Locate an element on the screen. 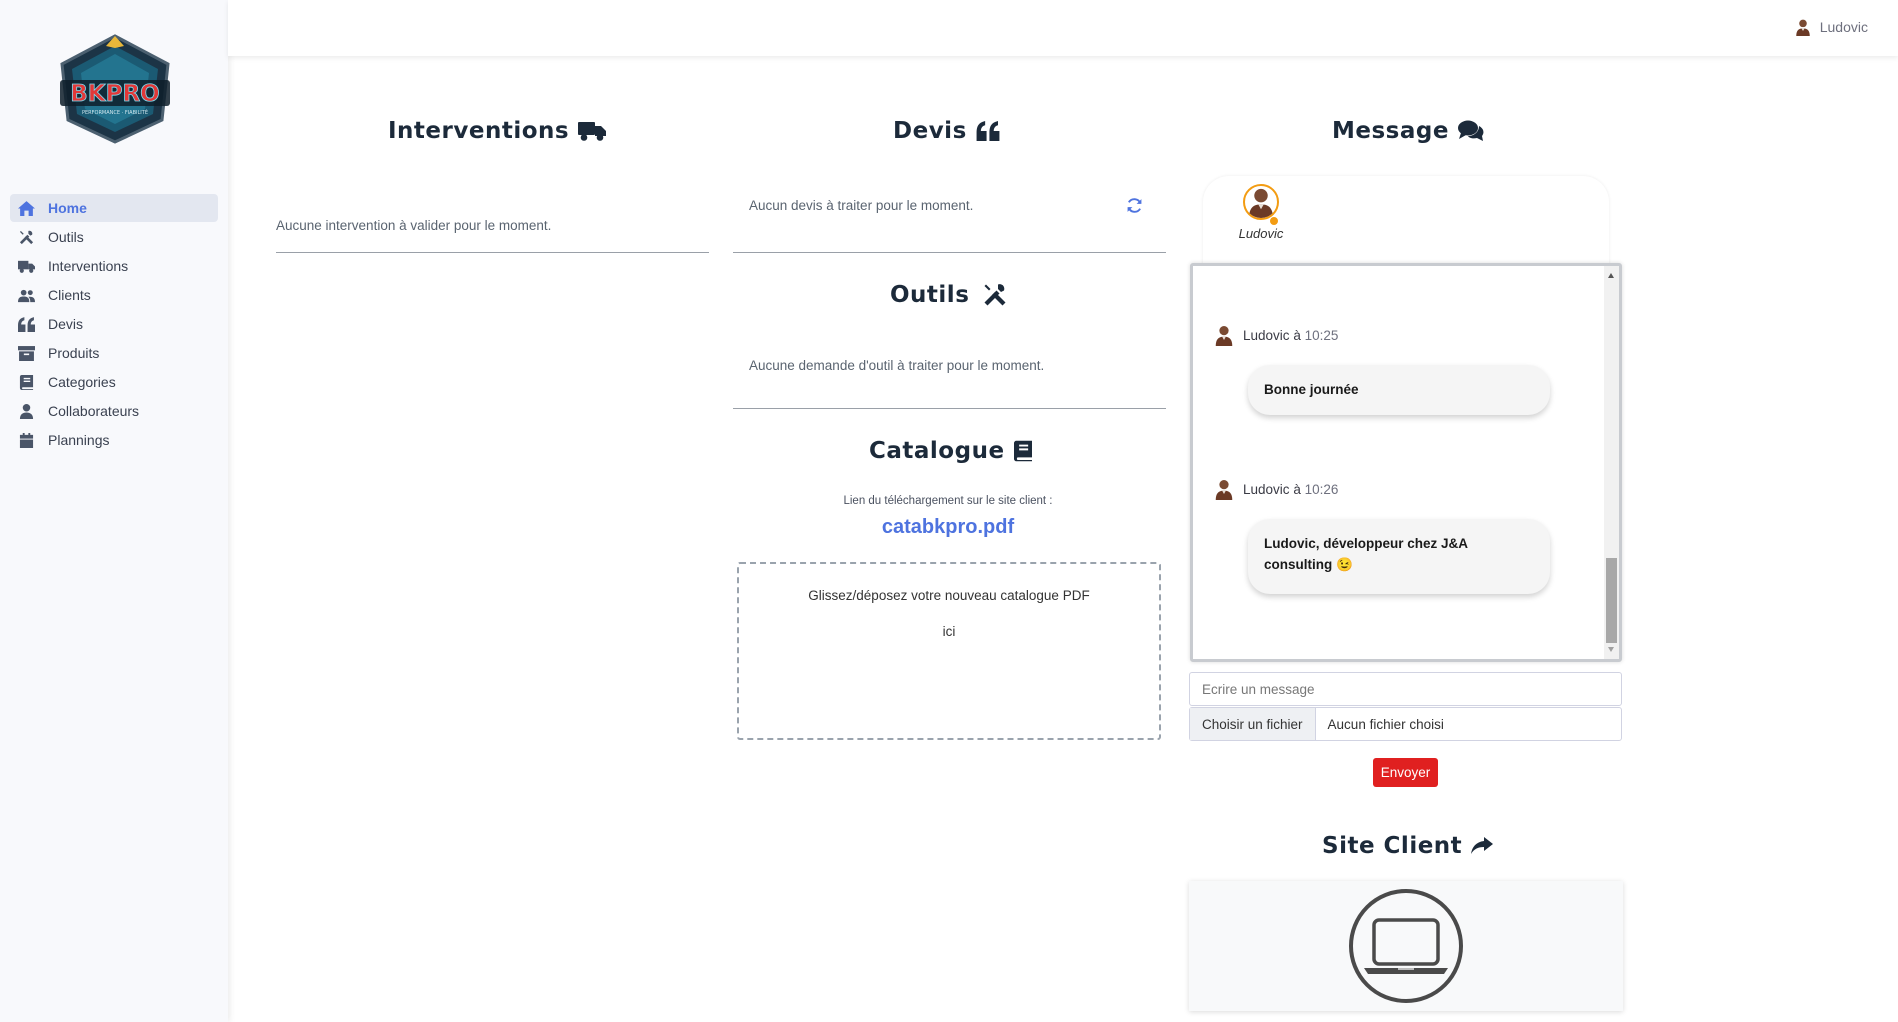  topbar: Ludovic is located at coordinates (1063, 28).